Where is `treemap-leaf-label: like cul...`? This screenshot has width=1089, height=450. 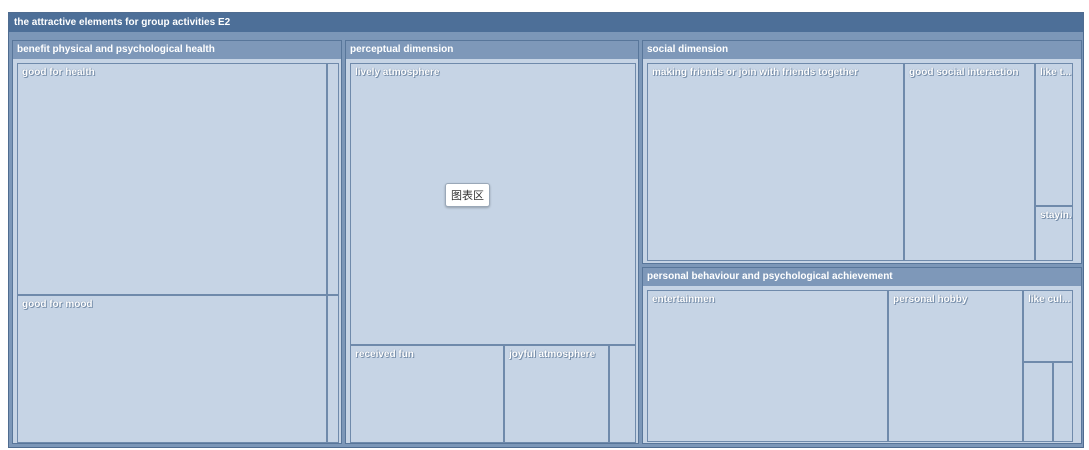
treemap-leaf-label: like cul... is located at coordinates (1049, 299).